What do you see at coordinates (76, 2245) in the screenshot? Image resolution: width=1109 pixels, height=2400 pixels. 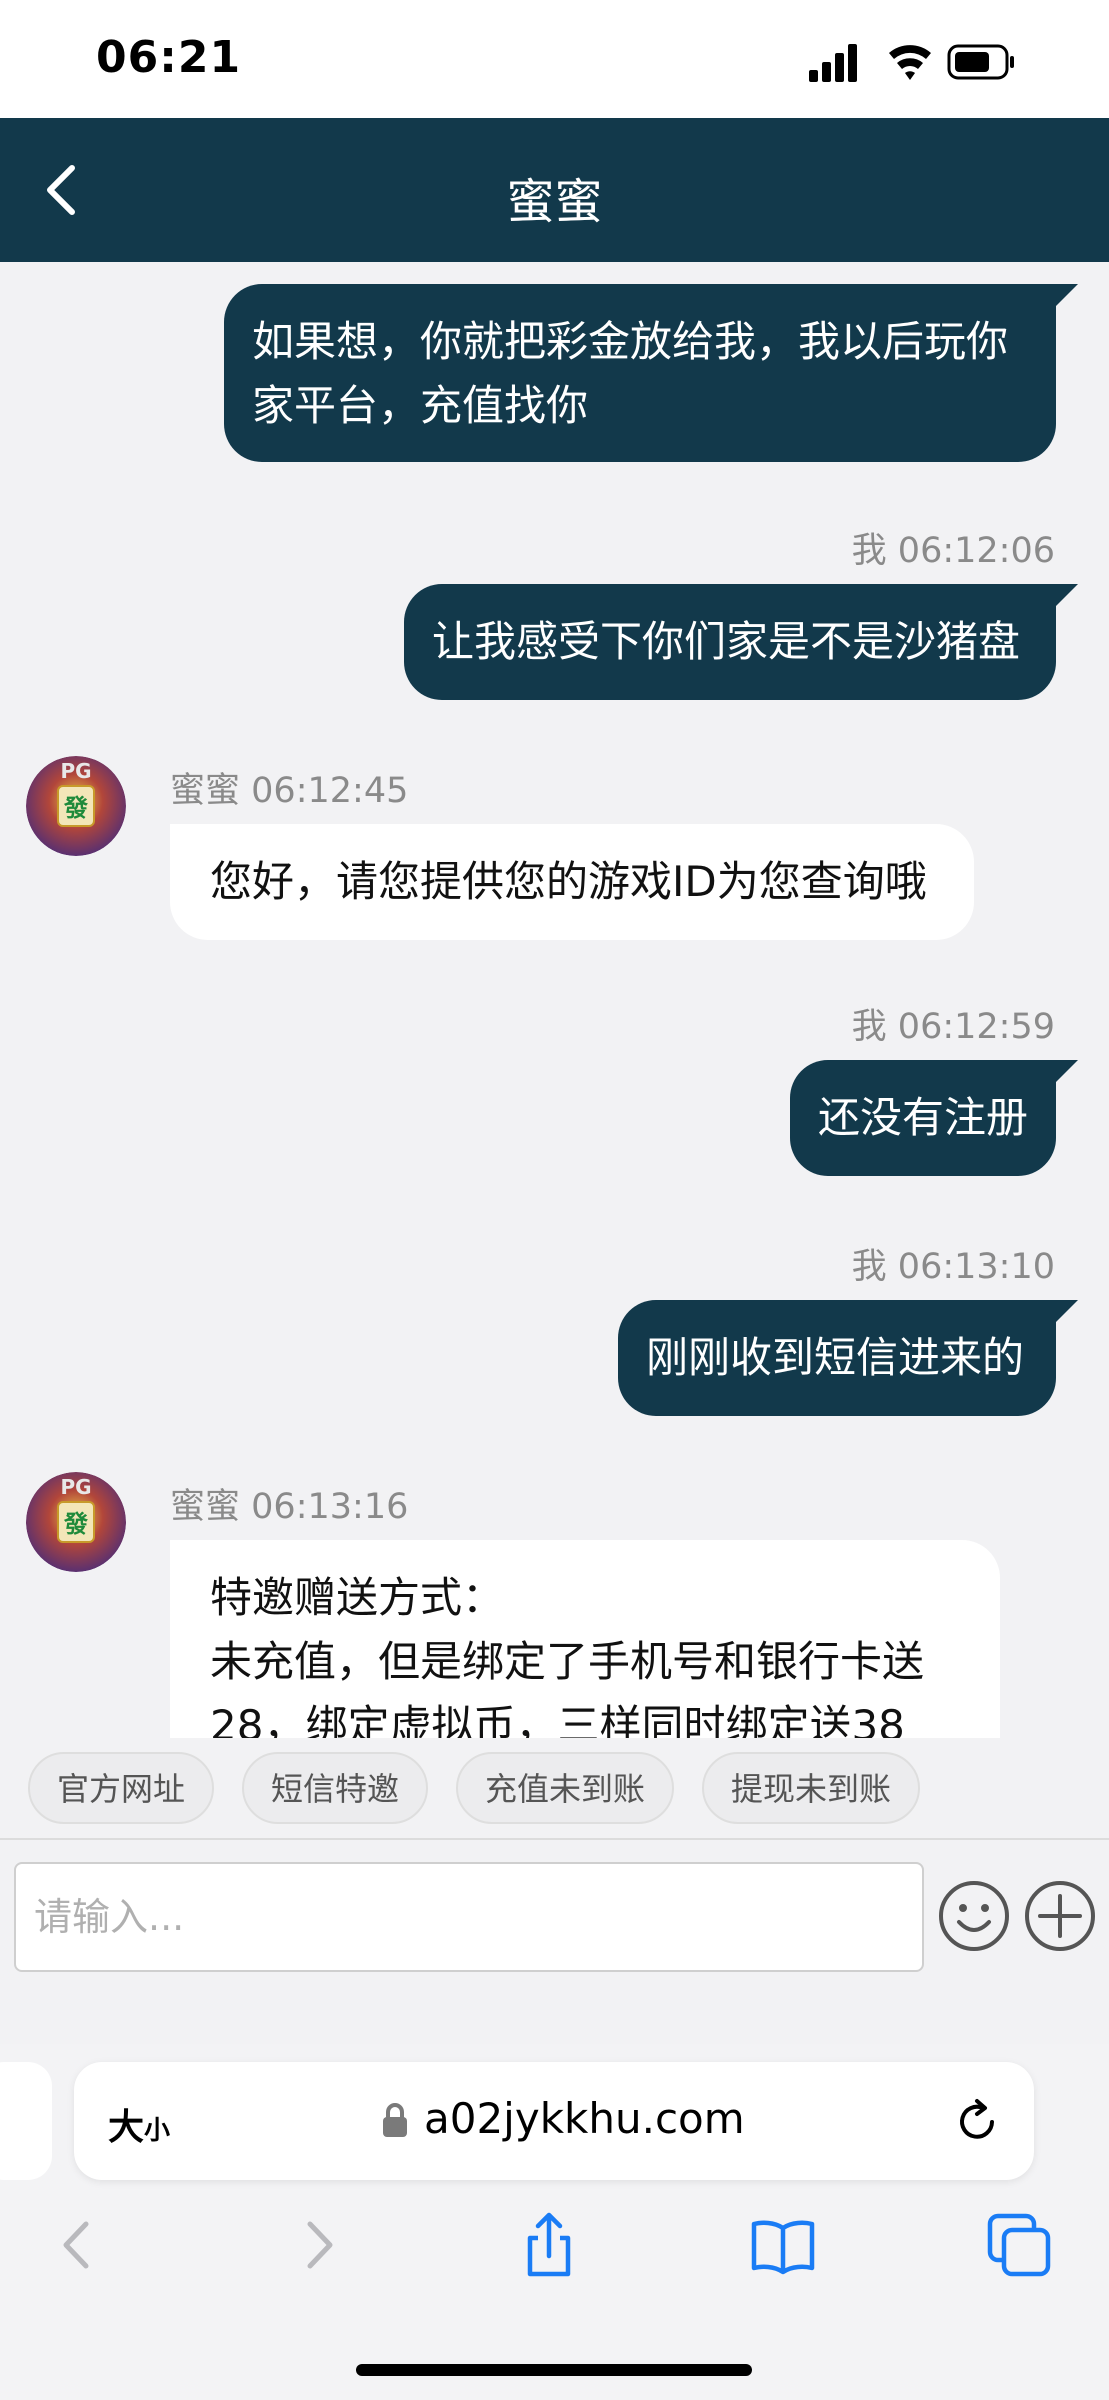 I see `chevron-left-icon` at bounding box center [76, 2245].